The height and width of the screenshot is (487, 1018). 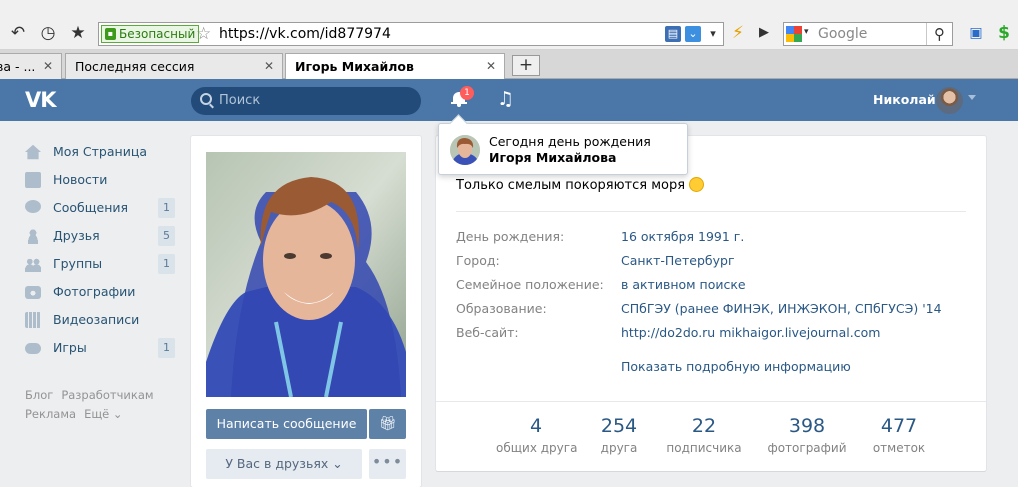 I want to click on dropdown-icon: ▾, so click(x=713, y=34).